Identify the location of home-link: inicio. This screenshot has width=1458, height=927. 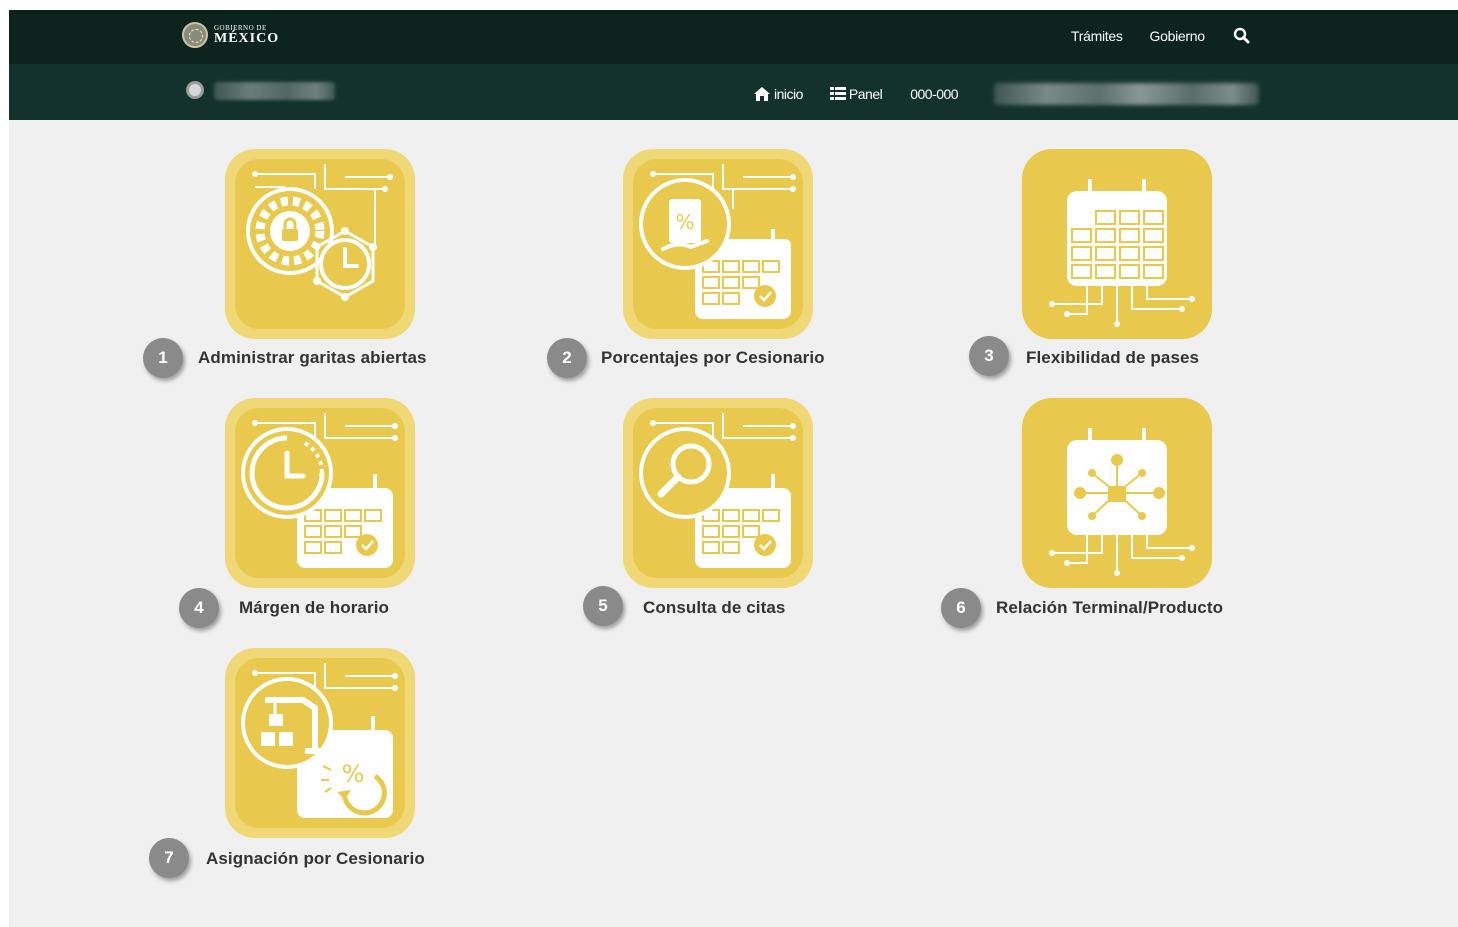
(778, 94).